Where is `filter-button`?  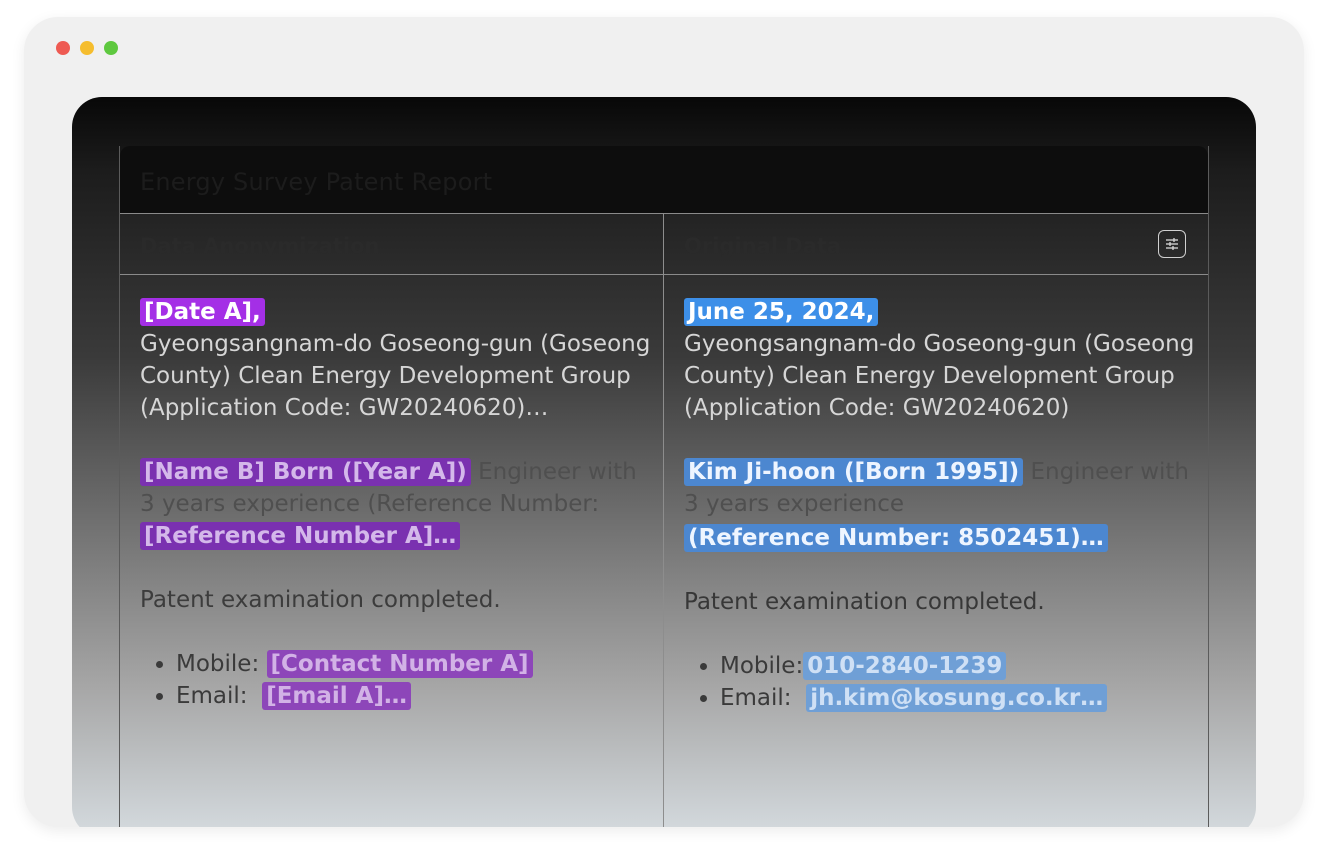
filter-button is located at coordinates (1172, 244).